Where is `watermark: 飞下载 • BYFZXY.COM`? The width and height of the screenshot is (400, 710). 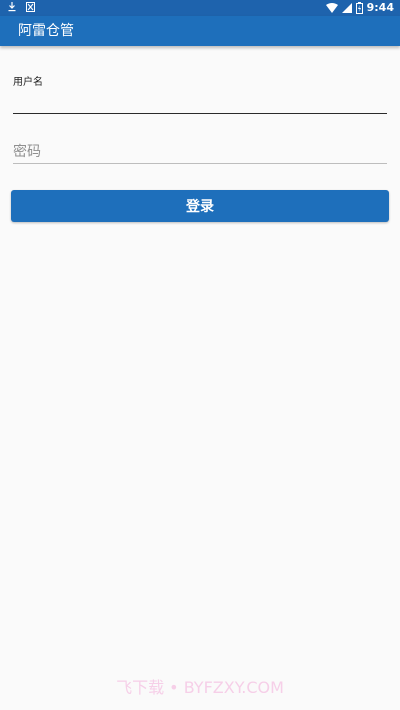
watermark: 飞下载 • BYFZXY.COM is located at coordinates (200, 687).